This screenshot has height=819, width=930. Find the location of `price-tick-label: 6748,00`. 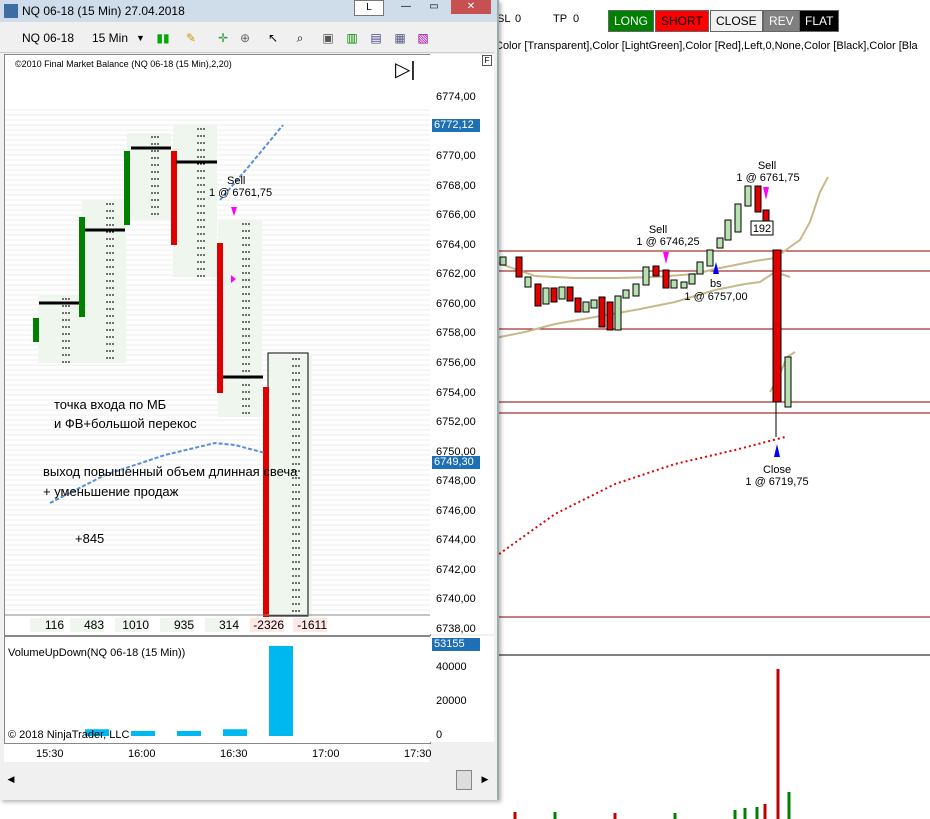

price-tick-label: 6748,00 is located at coordinates (456, 481).